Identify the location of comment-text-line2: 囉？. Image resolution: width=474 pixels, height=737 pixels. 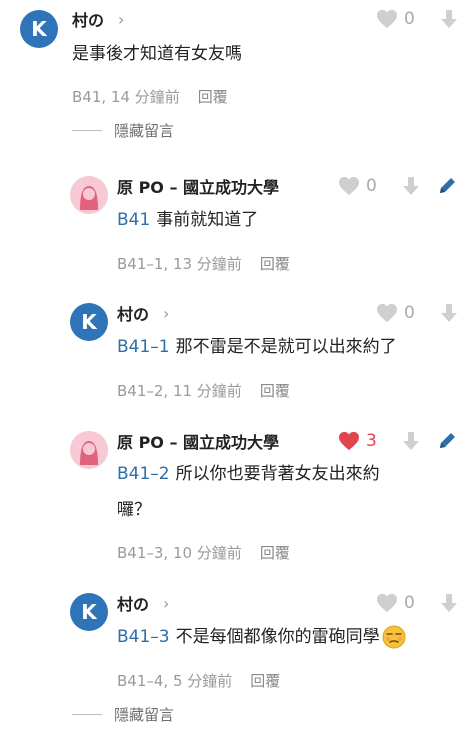
(134, 510).